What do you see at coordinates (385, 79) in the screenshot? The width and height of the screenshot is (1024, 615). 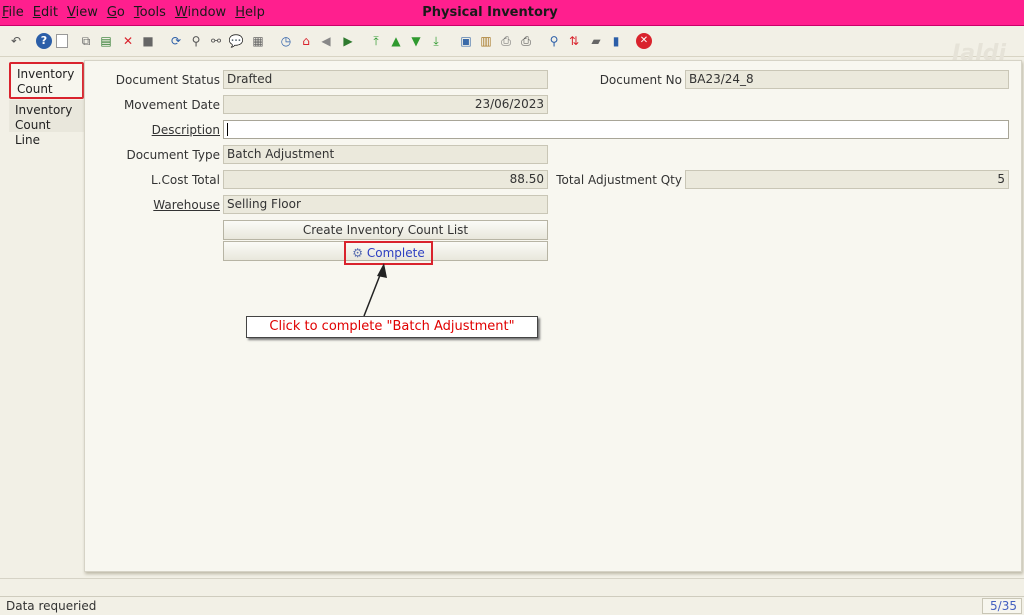 I see `document-status-field: Drafted` at bounding box center [385, 79].